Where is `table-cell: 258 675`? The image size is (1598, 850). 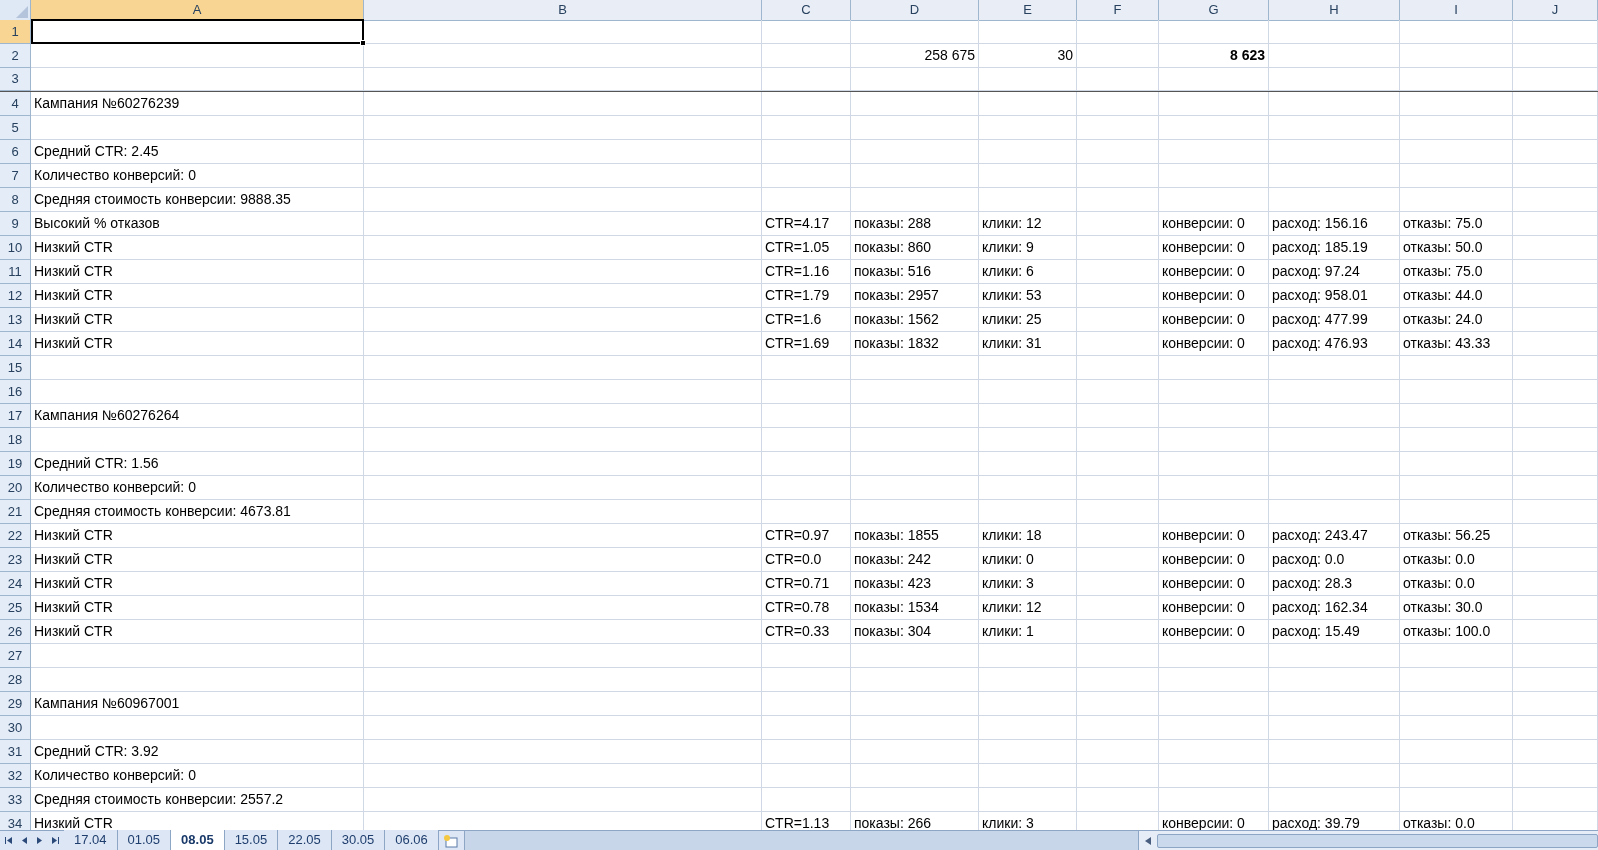 table-cell: 258 675 is located at coordinates (915, 56).